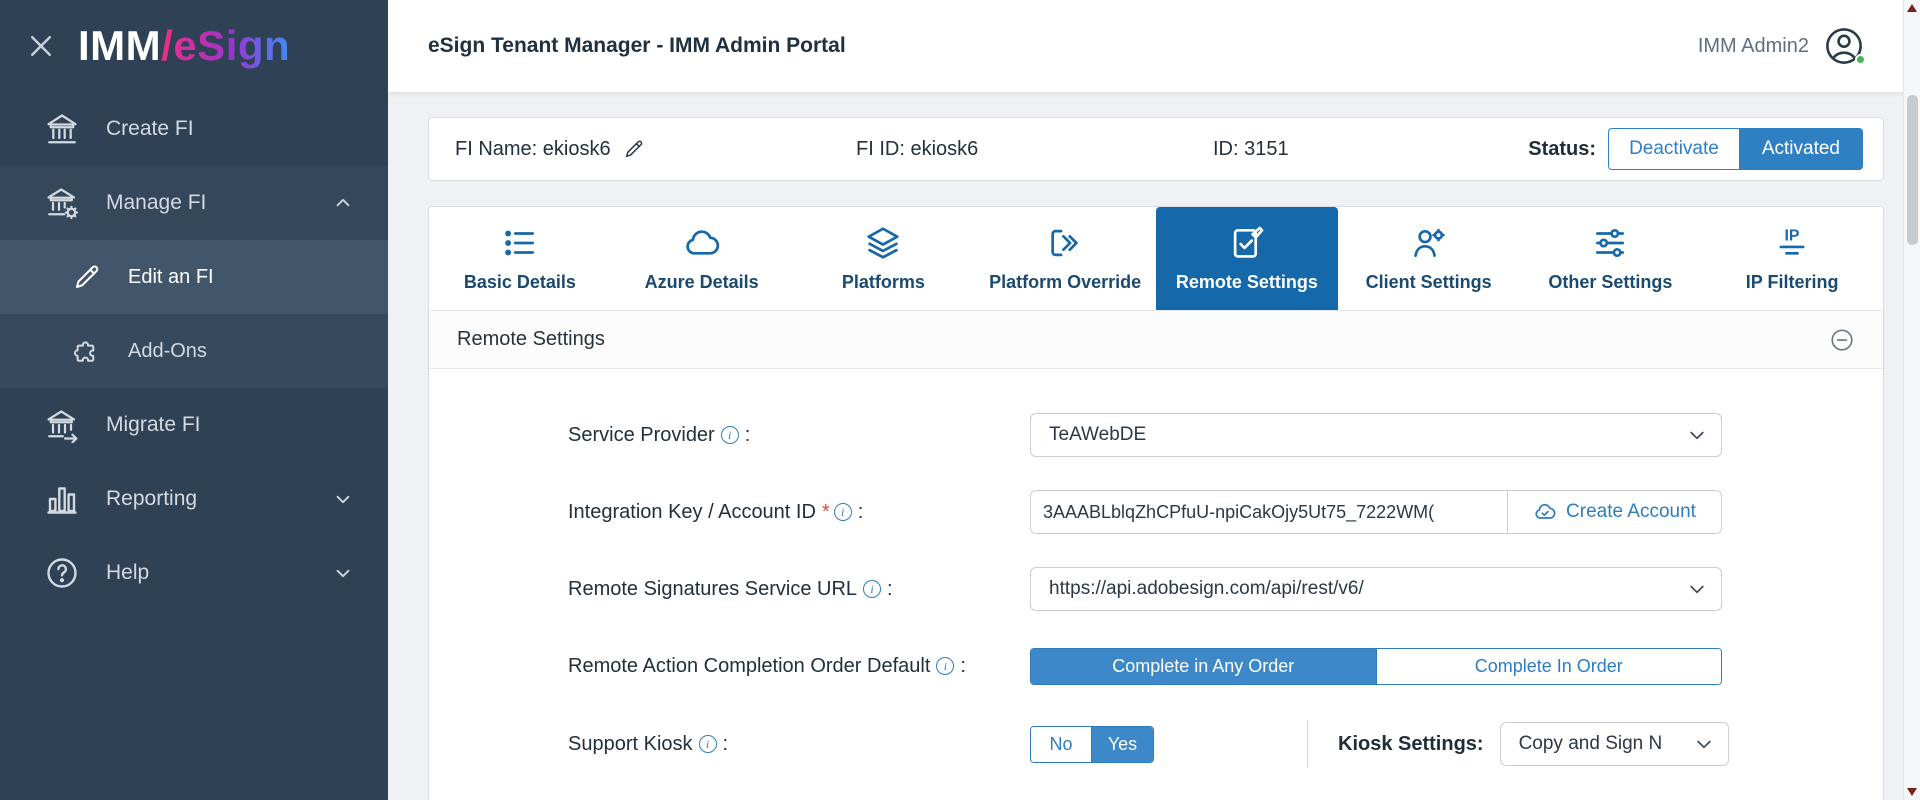  What do you see at coordinates (1204, 666) in the screenshot?
I see `complete-any-order-option: Complete in Any Order` at bounding box center [1204, 666].